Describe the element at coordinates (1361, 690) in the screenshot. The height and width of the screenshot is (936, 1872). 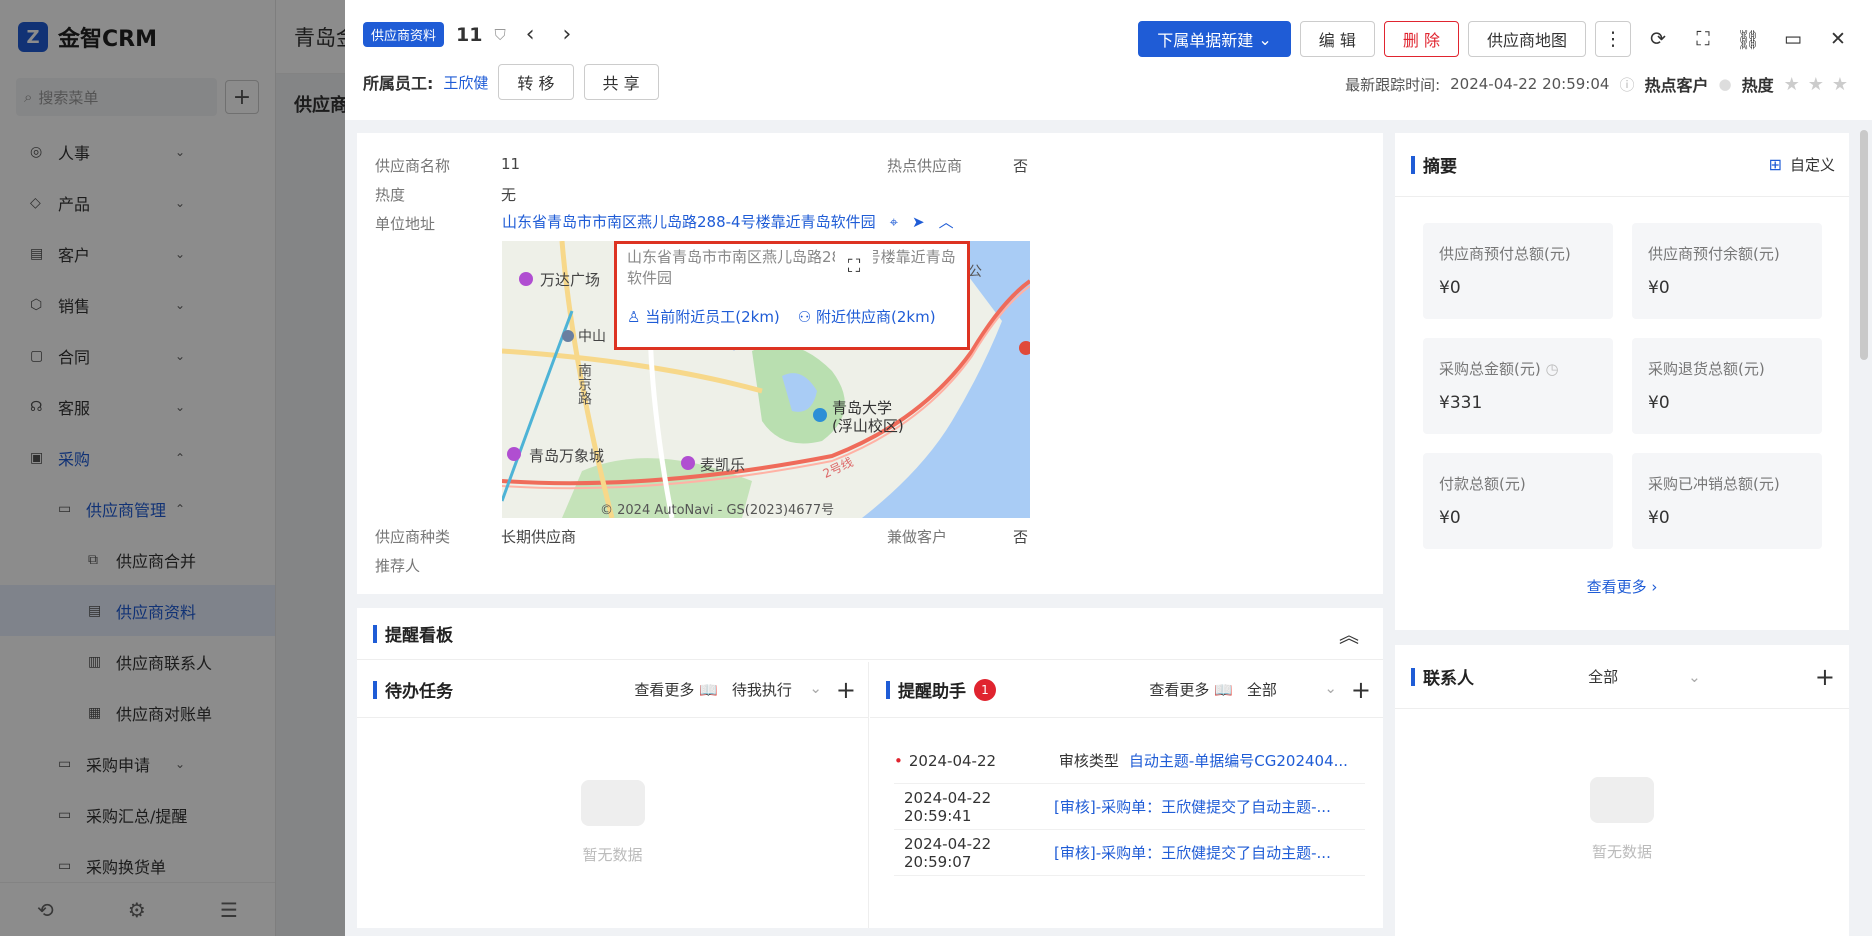
I see `assistant-add-icon: +` at that location.